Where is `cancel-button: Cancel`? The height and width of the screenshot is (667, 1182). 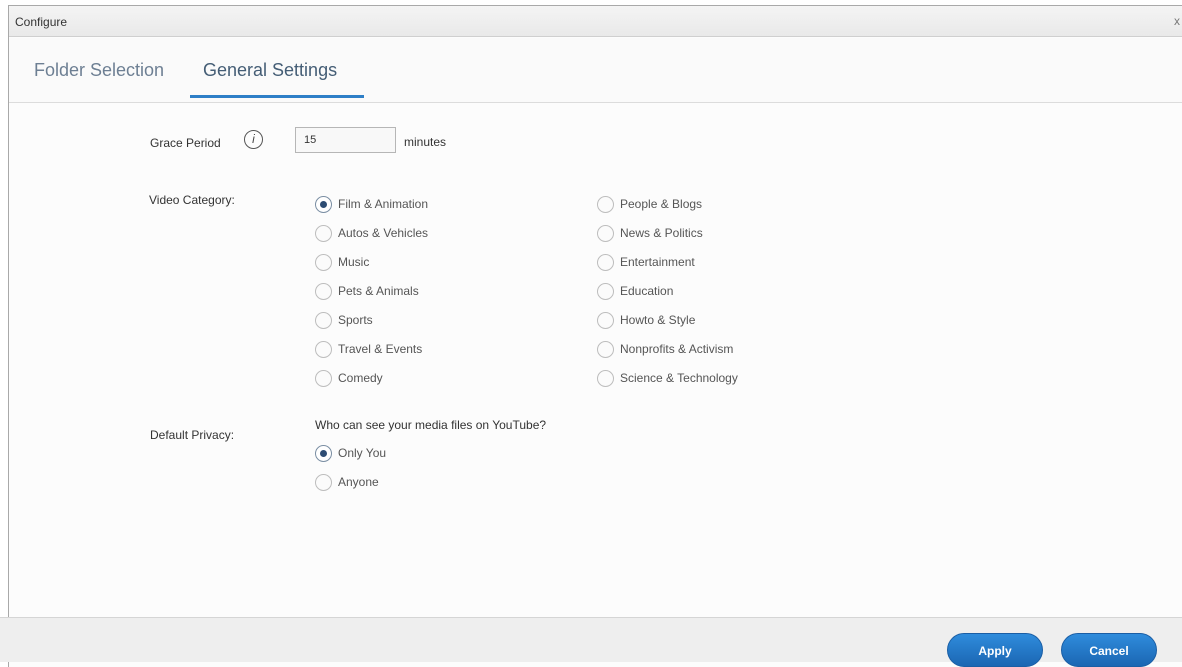
cancel-button: Cancel is located at coordinates (1109, 650).